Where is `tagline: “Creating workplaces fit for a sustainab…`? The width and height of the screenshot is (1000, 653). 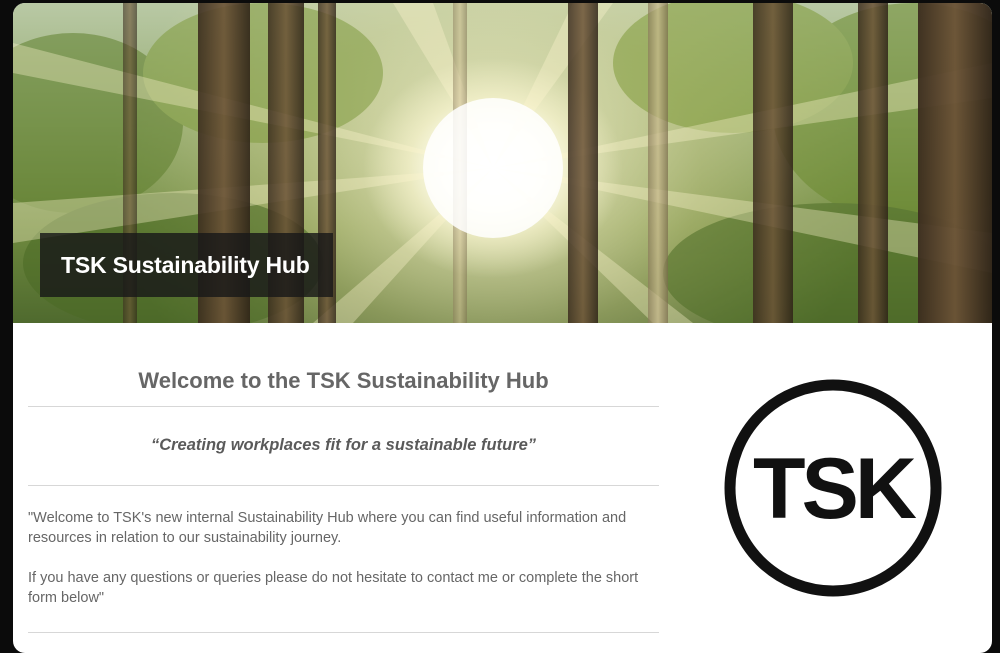
tagline: “Creating workplaces fit for a sustainab… is located at coordinates (343, 445).